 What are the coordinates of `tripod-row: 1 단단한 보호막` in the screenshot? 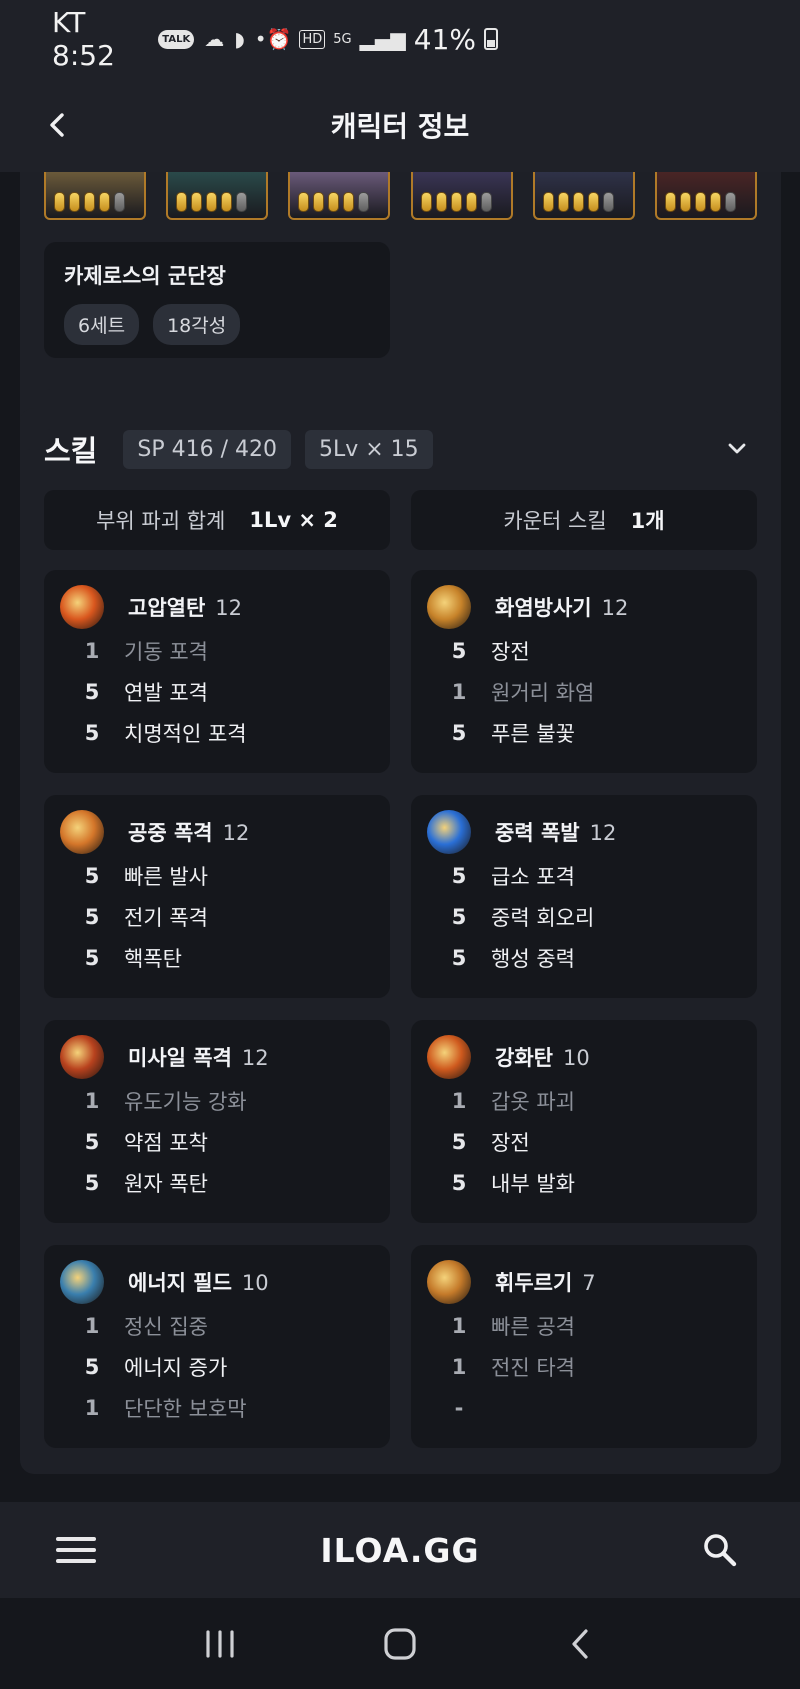 It's located at (217, 1407).